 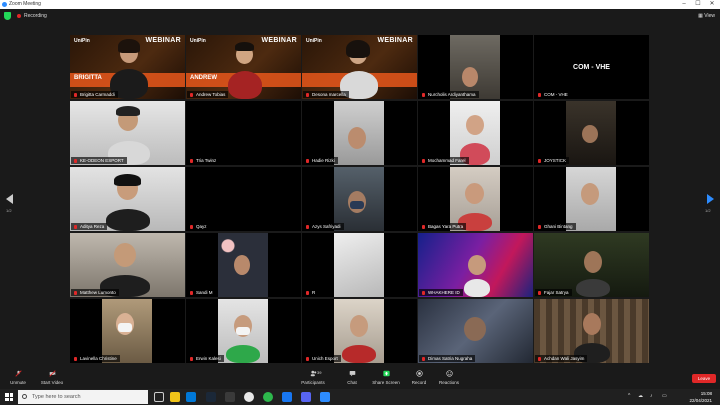 What do you see at coordinates (684, 4) in the screenshot?
I see `minimize-icon: –` at bounding box center [684, 4].